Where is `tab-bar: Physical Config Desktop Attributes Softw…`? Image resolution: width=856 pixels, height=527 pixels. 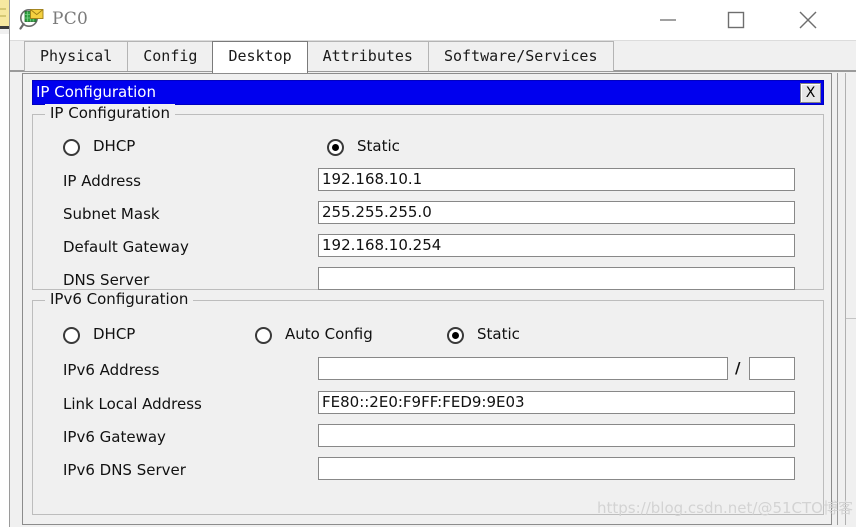
tab-bar: Physical Config Desktop Attributes Softw… is located at coordinates (433, 57).